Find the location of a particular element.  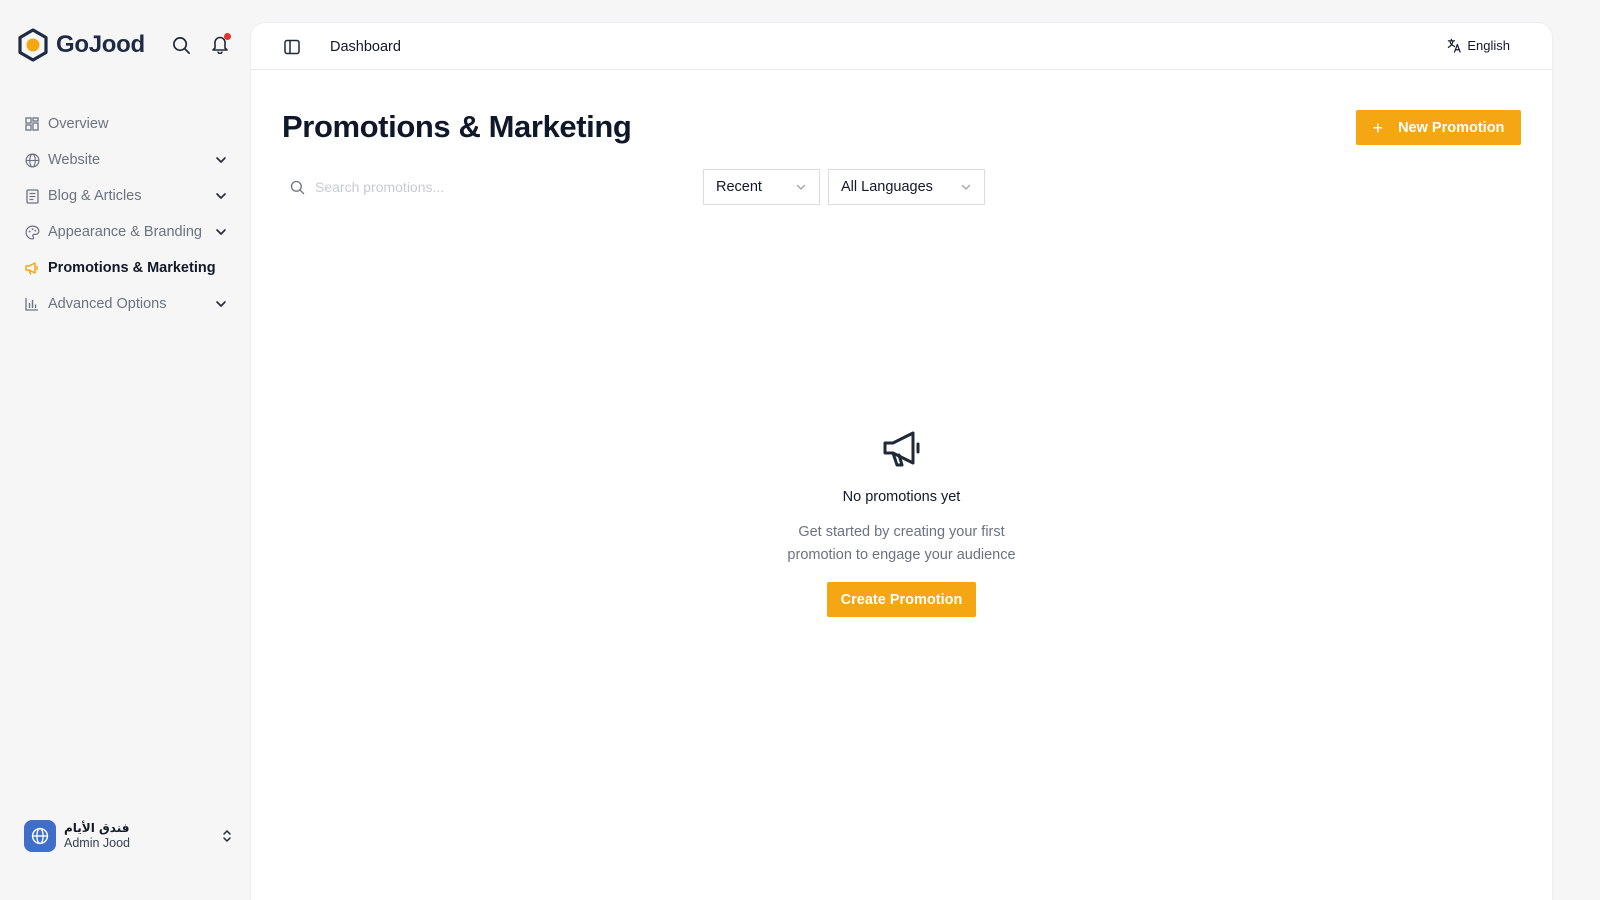

sidebar-toggle-icon is located at coordinates (292, 47).